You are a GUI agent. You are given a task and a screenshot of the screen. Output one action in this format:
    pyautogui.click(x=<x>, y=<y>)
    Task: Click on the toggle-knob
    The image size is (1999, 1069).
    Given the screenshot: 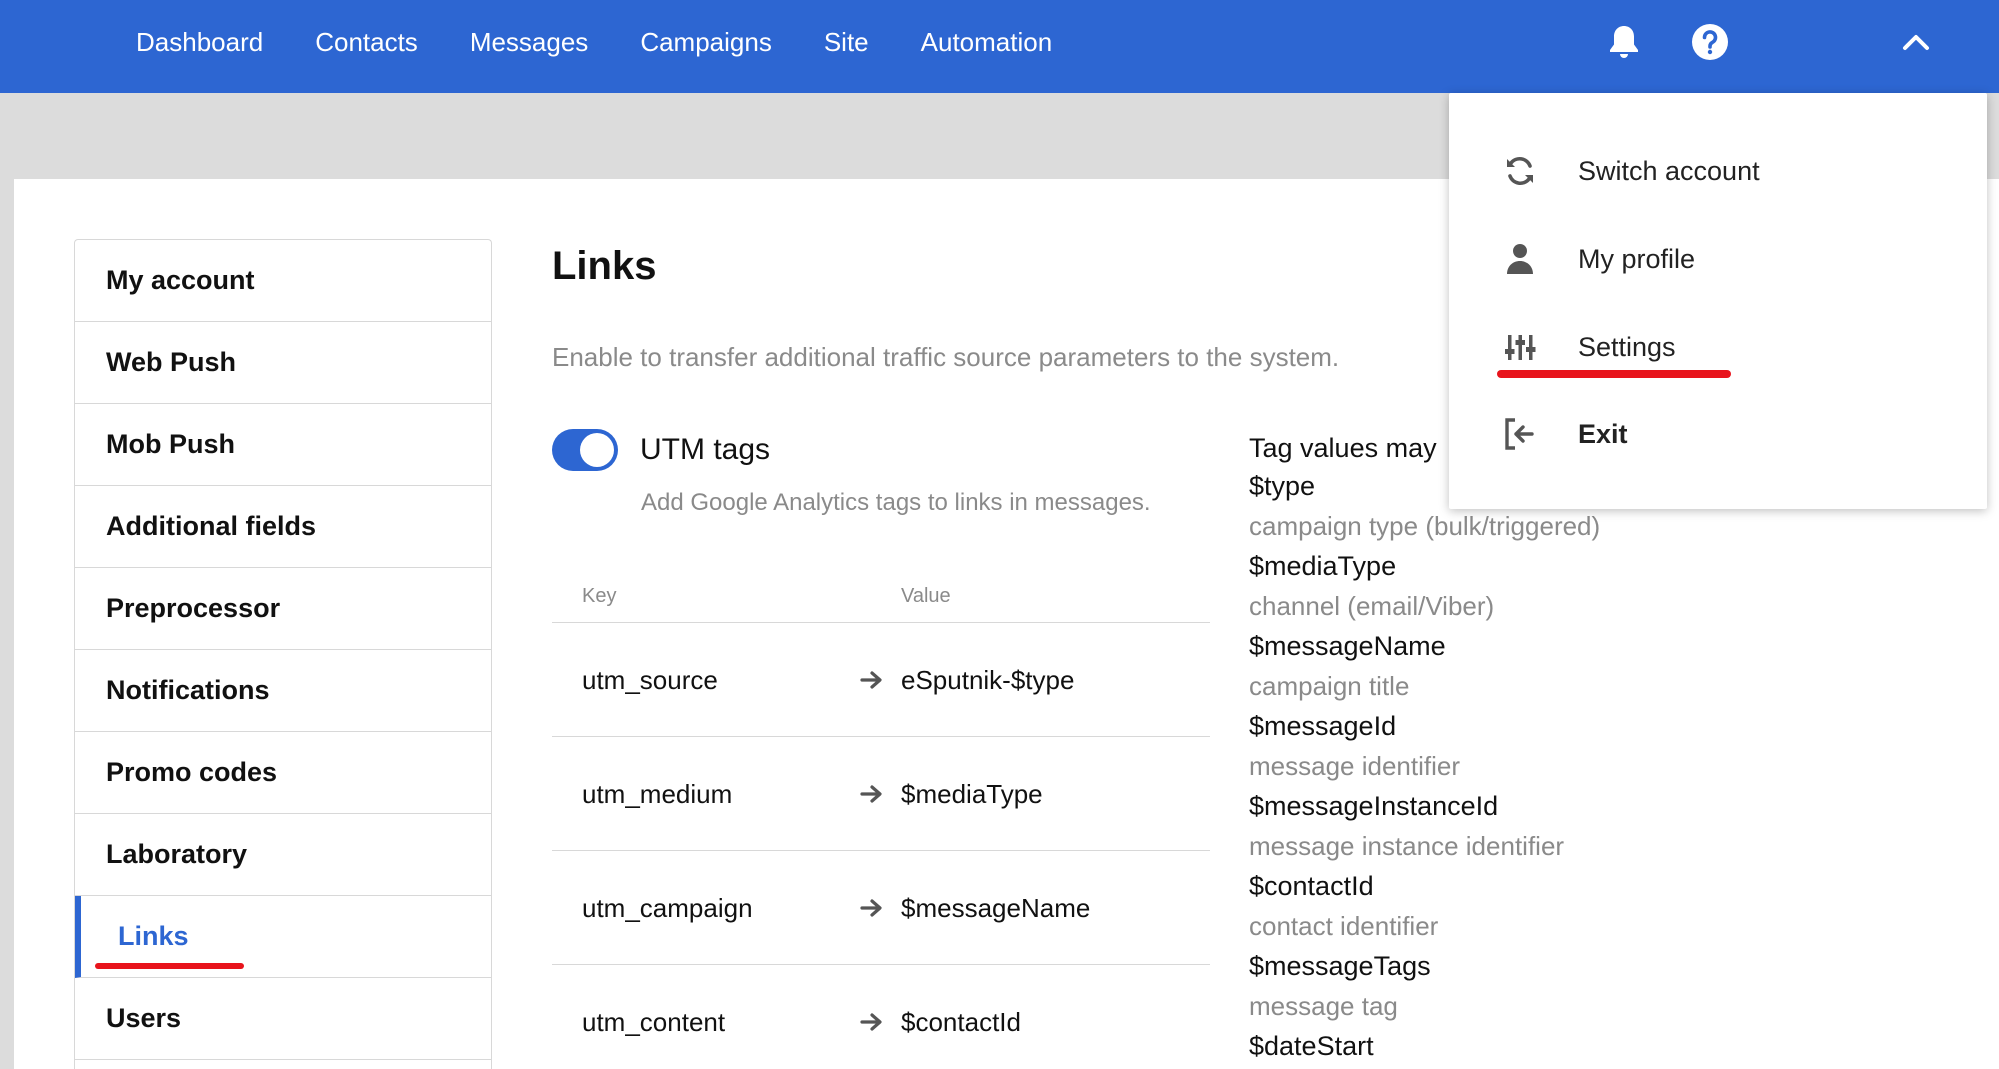 What is the action you would take?
    pyautogui.click(x=597, y=450)
    